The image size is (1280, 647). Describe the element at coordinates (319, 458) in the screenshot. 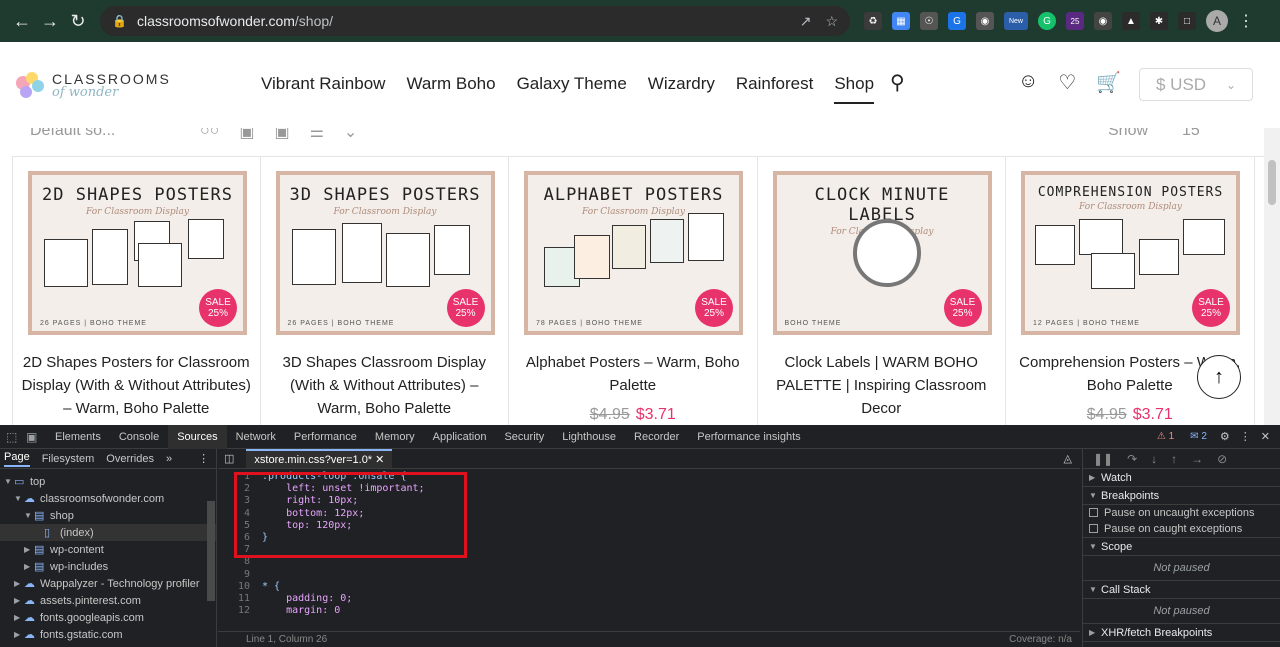

I see `editor-file-tab: xstore.min.css?ver=1.0* ✕` at that location.